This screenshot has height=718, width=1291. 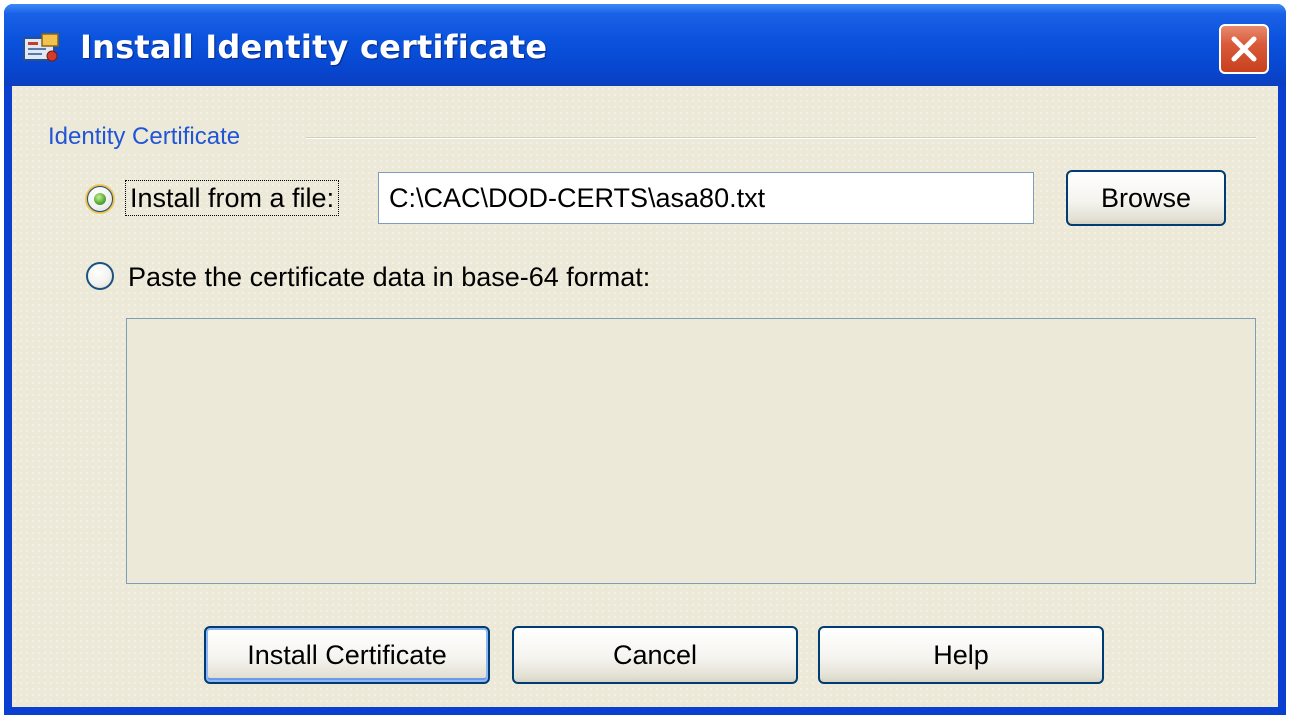 I want to click on radio-selected-dot, so click(x=100, y=199).